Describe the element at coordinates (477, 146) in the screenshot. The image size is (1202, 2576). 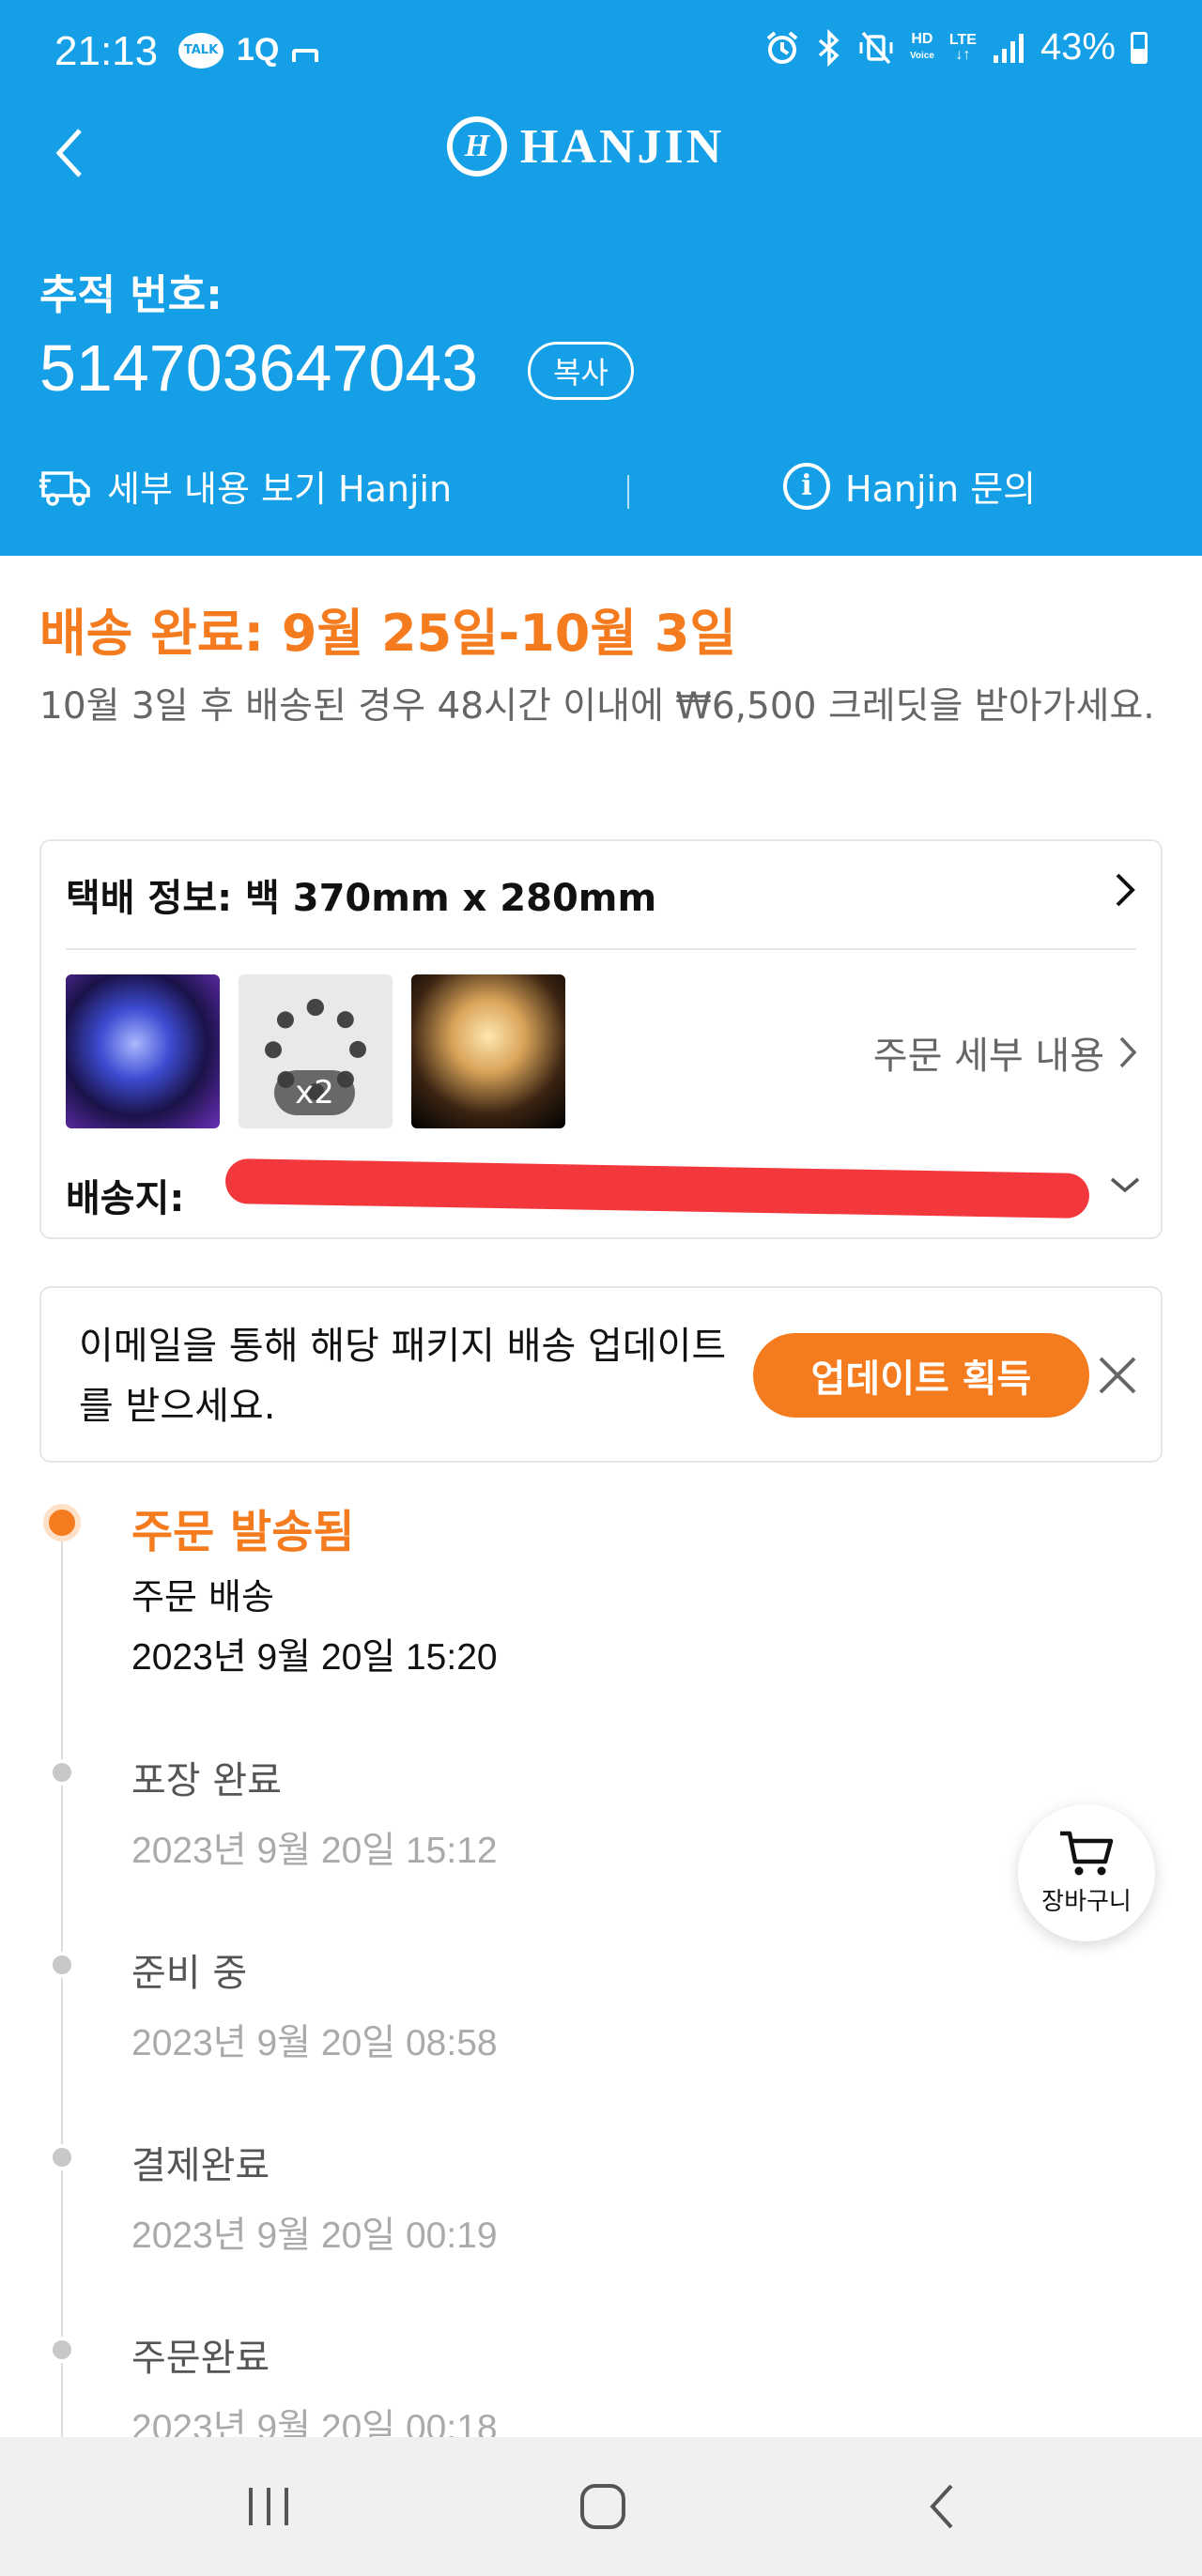
I see `hanjin-logo-icon: H` at that location.